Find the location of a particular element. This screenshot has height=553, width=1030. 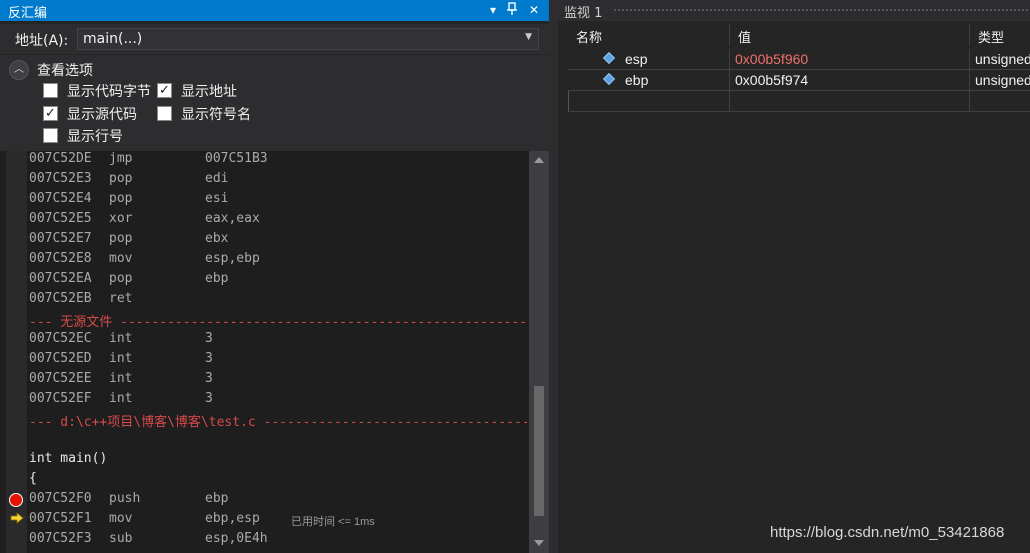

add-watch-row-value is located at coordinates (850, 101).